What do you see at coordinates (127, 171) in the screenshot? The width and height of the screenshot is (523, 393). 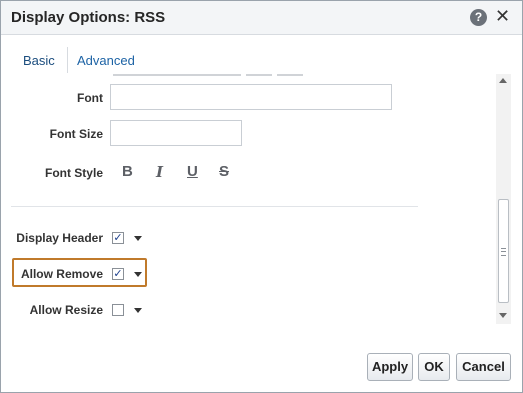 I see `bold-button: B` at bounding box center [127, 171].